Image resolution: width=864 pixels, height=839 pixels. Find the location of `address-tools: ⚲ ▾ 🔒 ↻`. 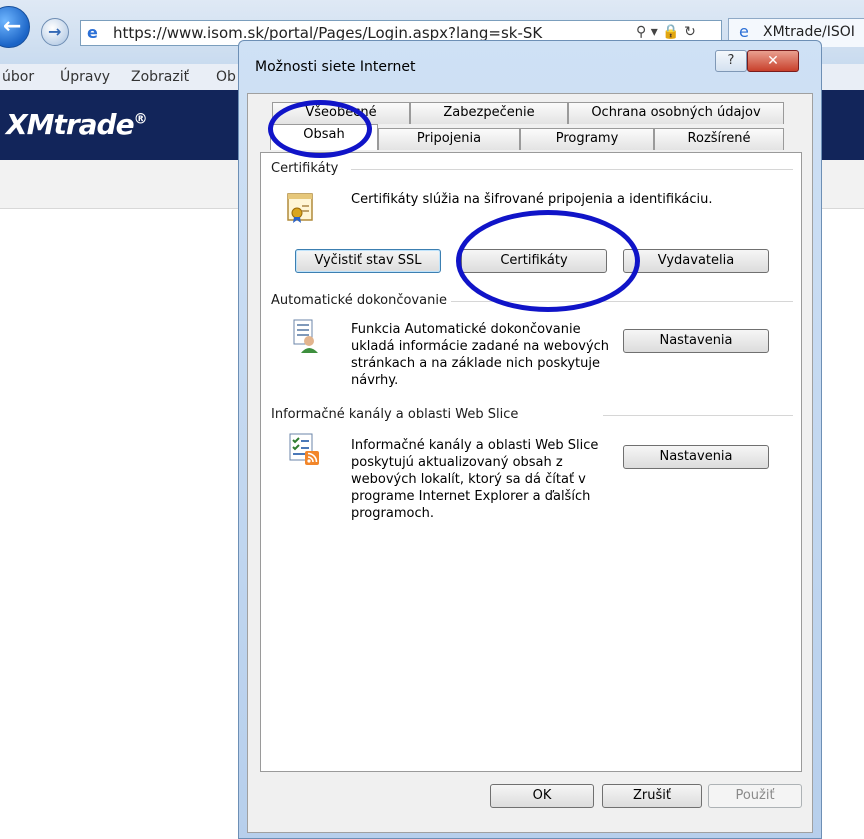

address-tools: ⚲ ▾ 🔒 ↻ is located at coordinates (666, 32).